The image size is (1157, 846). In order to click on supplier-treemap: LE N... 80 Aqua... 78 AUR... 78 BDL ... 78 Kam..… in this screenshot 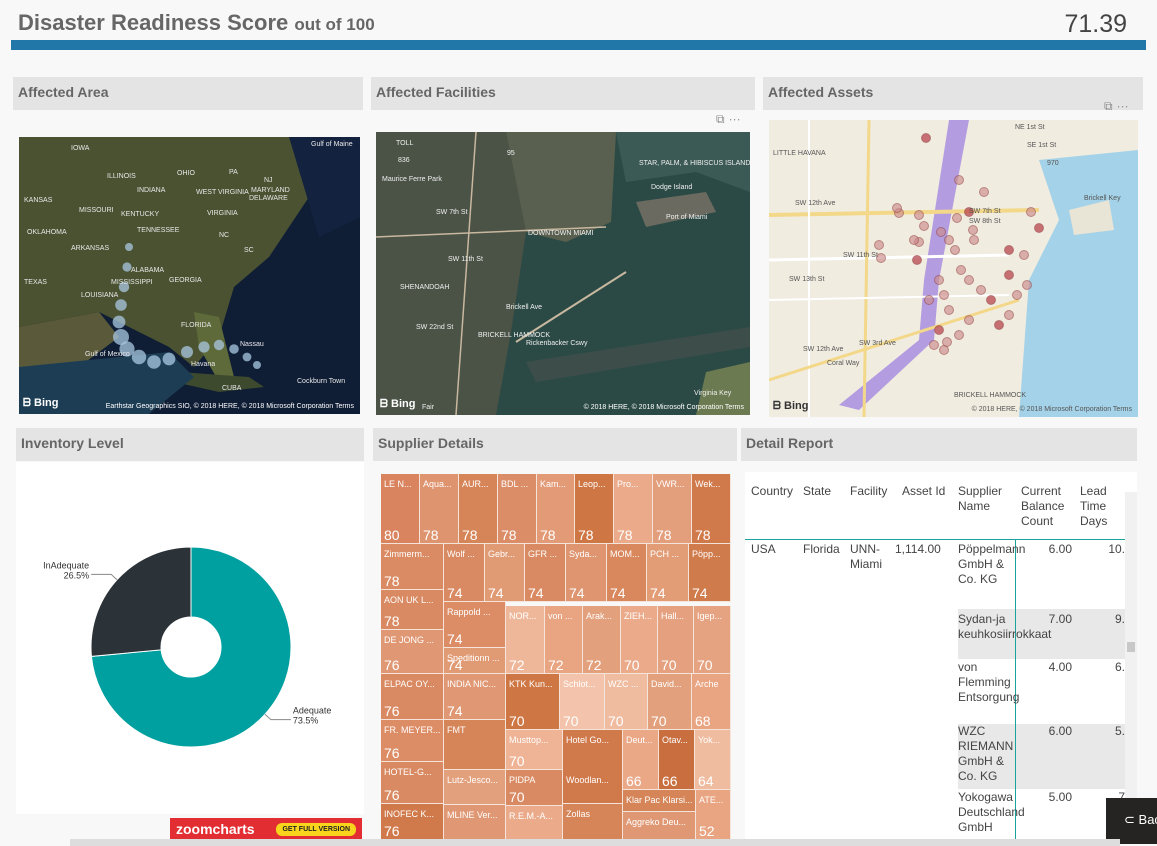, I will do `click(556, 657)`.